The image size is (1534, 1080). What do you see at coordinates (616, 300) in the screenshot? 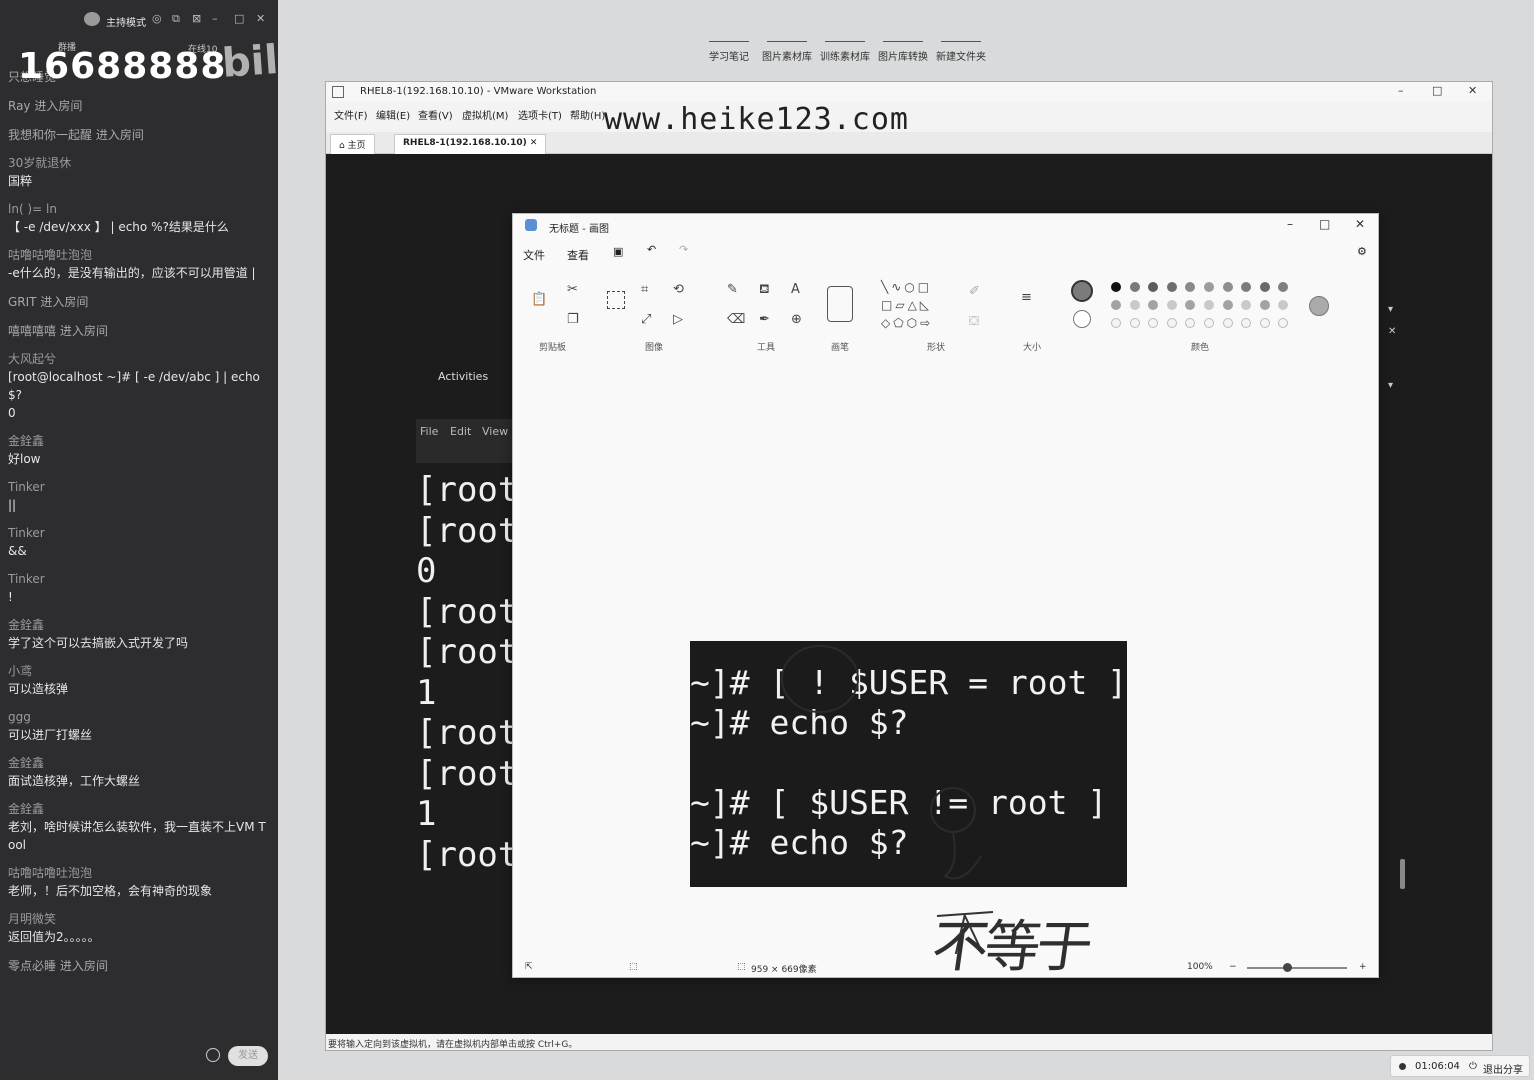
I see `select-icon` at bounding box center [616, 300].